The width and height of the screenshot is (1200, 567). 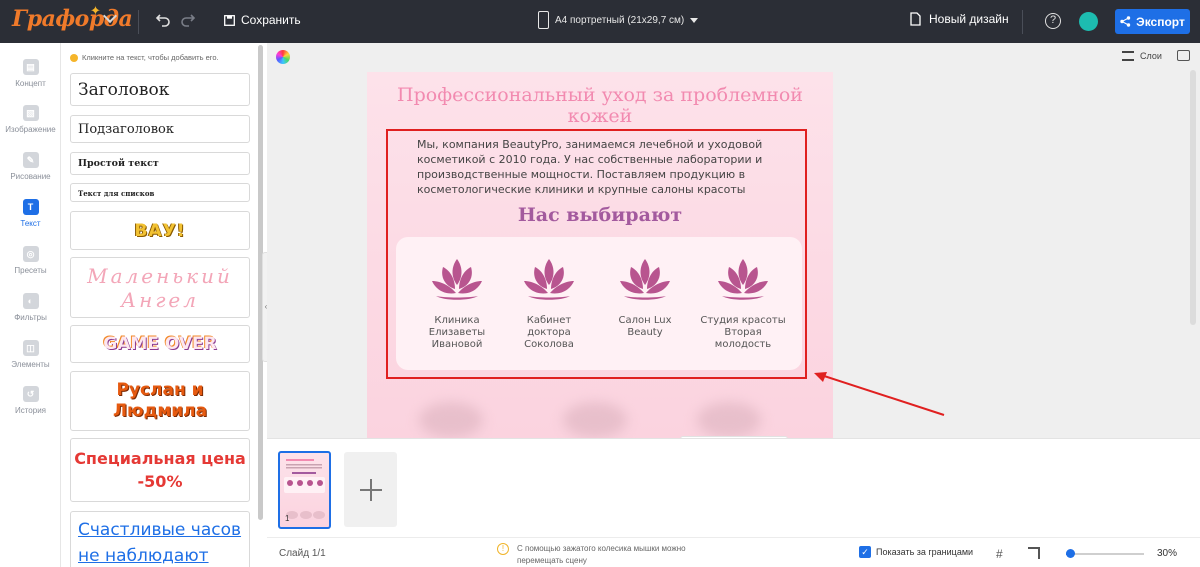 I want to click on zoom-slider-handle, so click(x=1071, y=553).